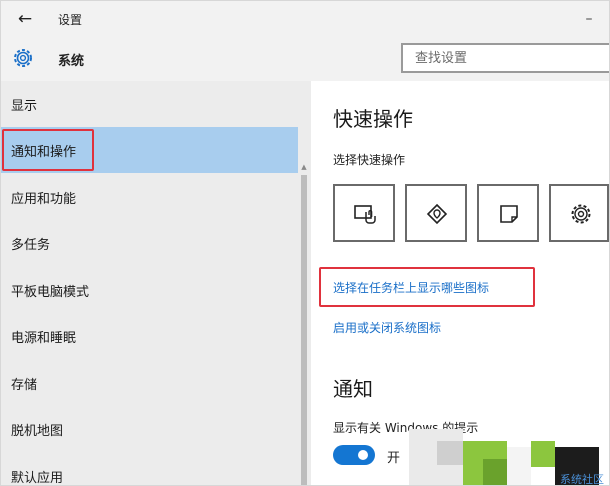 This screenshot has width=610, height=486. Describe the element at coordinates (50, 292) in the screenshot. I see `sidebar-item-label: 平板电脑模式` at that location.